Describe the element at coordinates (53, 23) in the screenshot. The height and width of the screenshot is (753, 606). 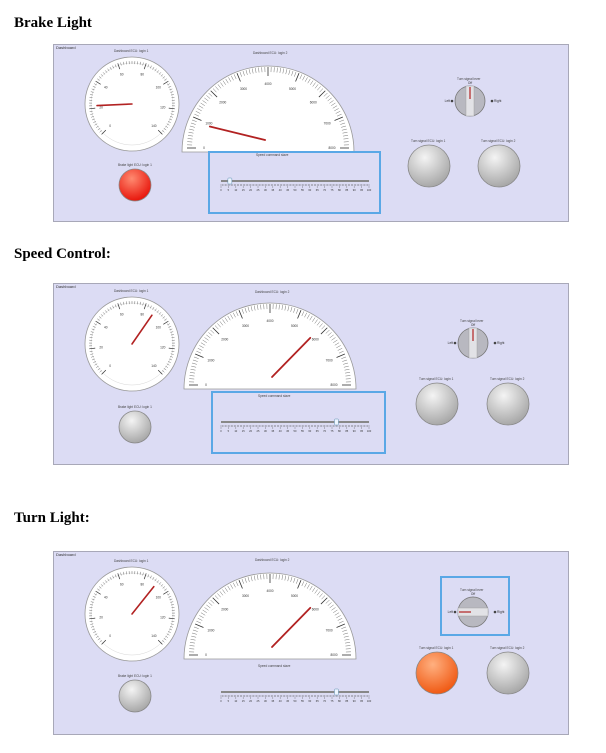
I see `section-heading-brake-light: Brake Light` at that location.